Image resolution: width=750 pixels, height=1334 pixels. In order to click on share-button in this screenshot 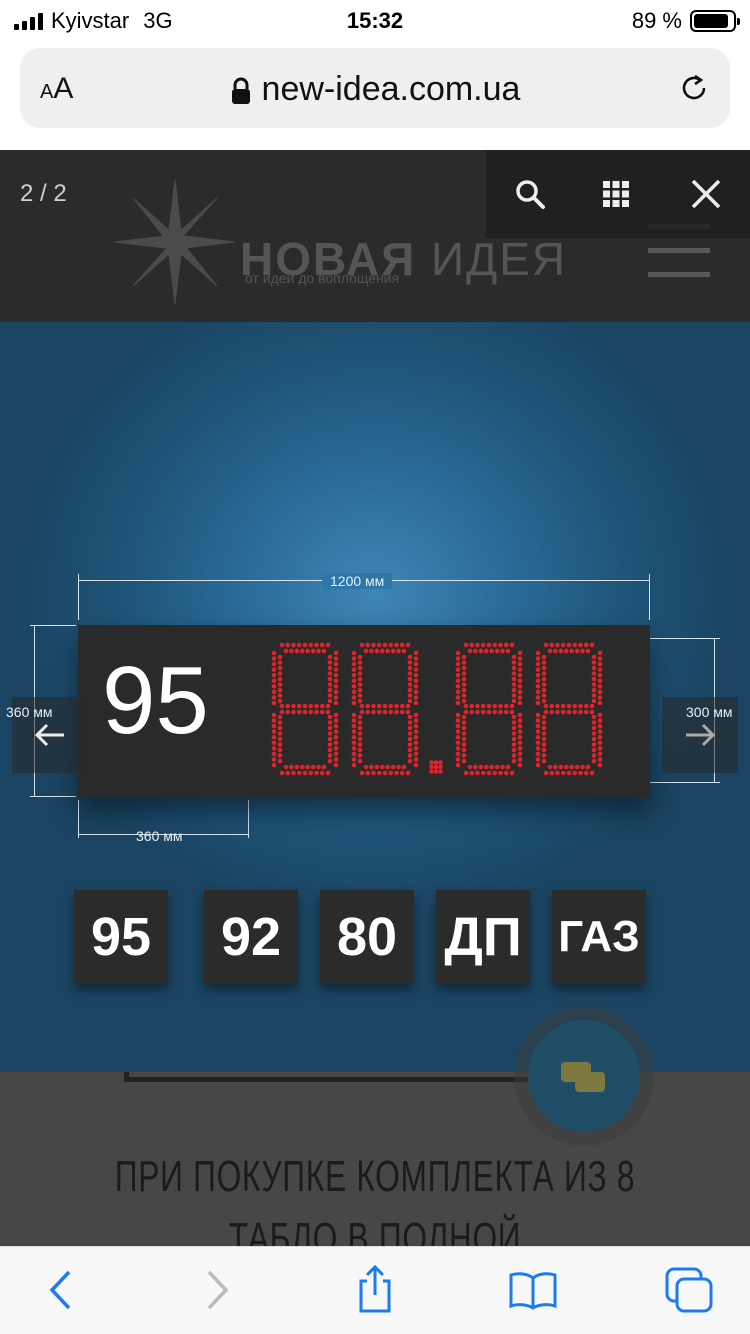, I will do `click(375, 1290)`.